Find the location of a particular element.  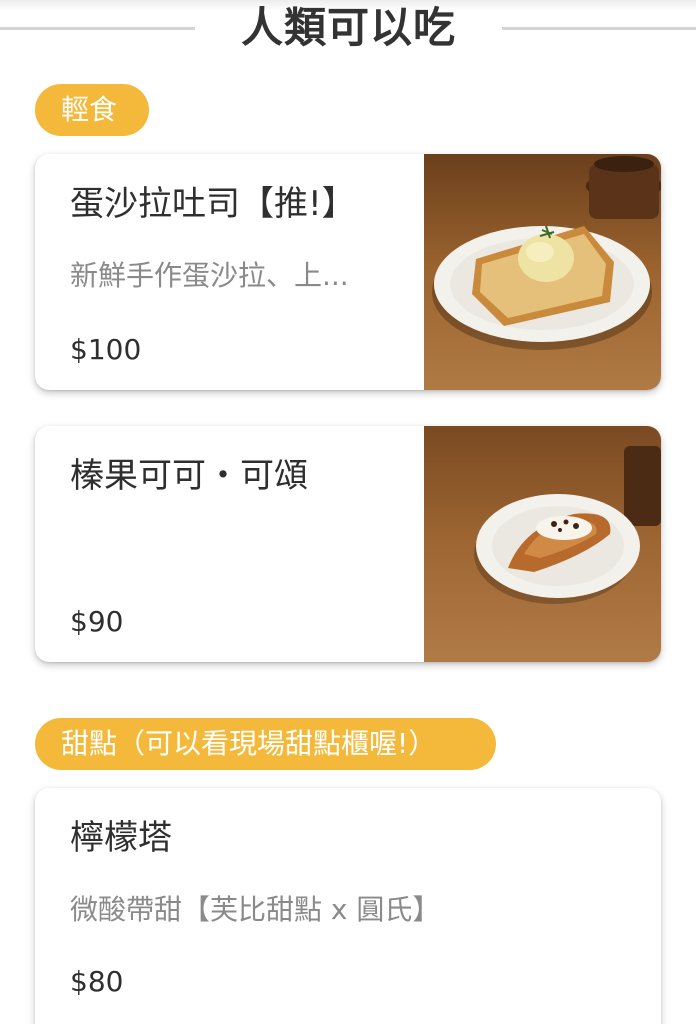

item-price: $90 is located at coordinates (97, 621).